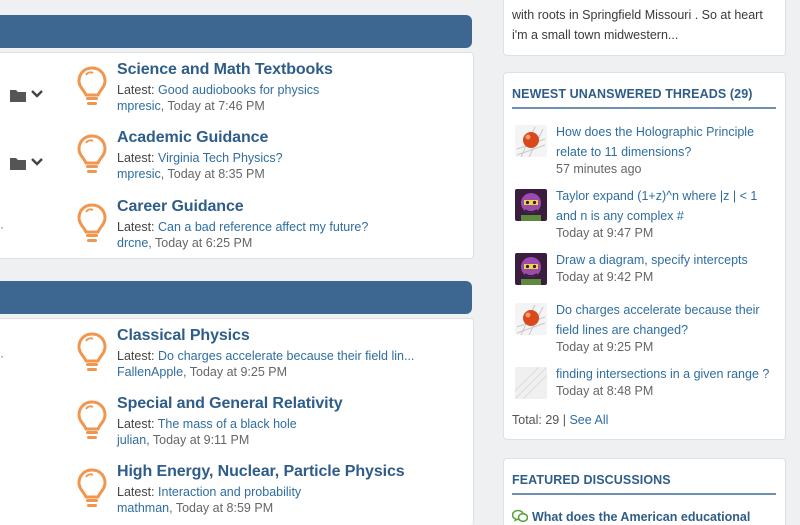 The width and height of the screenshot is (800, 525). I want to click on latest-time: , Today at 6:25 PM, so click(200, 243).